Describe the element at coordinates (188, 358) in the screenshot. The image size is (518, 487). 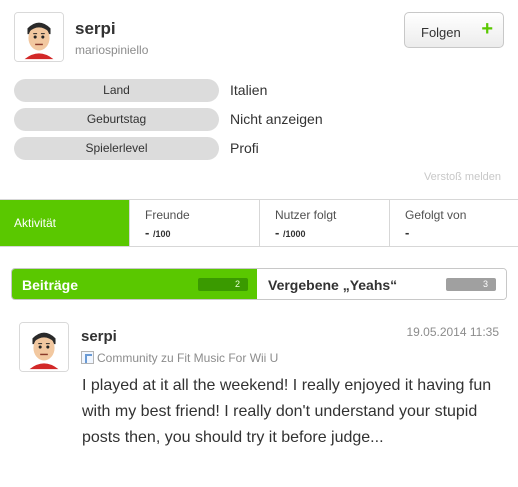
I see `post-community-label: Community zu Fit Music For Wii U` at that location.